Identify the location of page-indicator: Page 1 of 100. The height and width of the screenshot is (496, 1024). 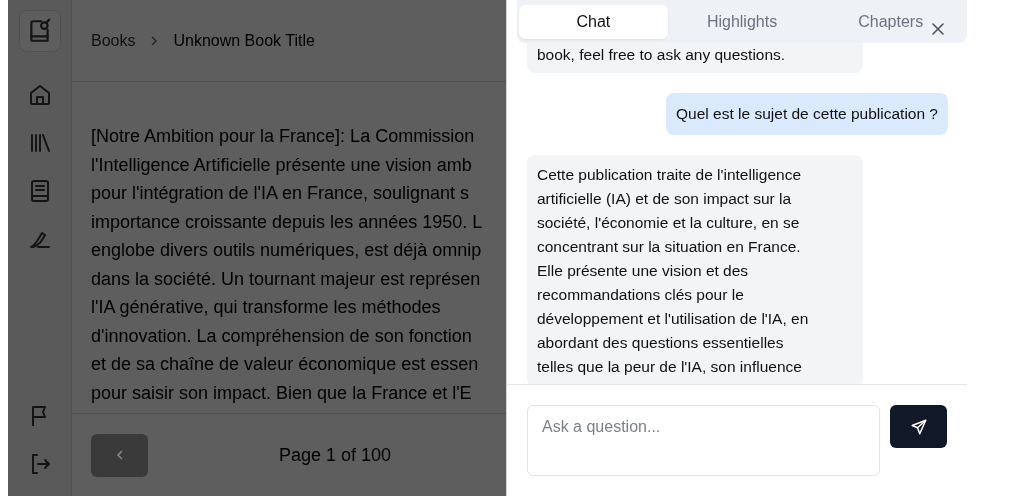
(335, 455).